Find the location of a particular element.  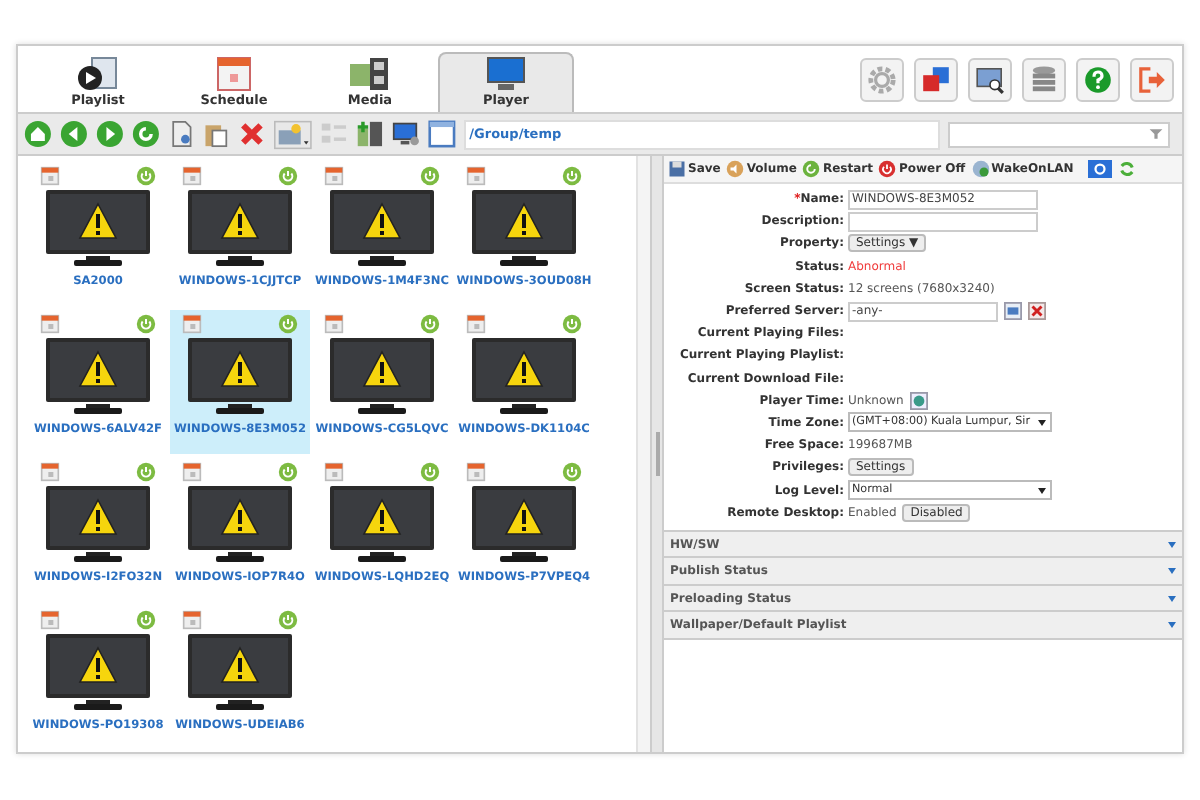

logout-icon is located at coordinates (1152, 79).